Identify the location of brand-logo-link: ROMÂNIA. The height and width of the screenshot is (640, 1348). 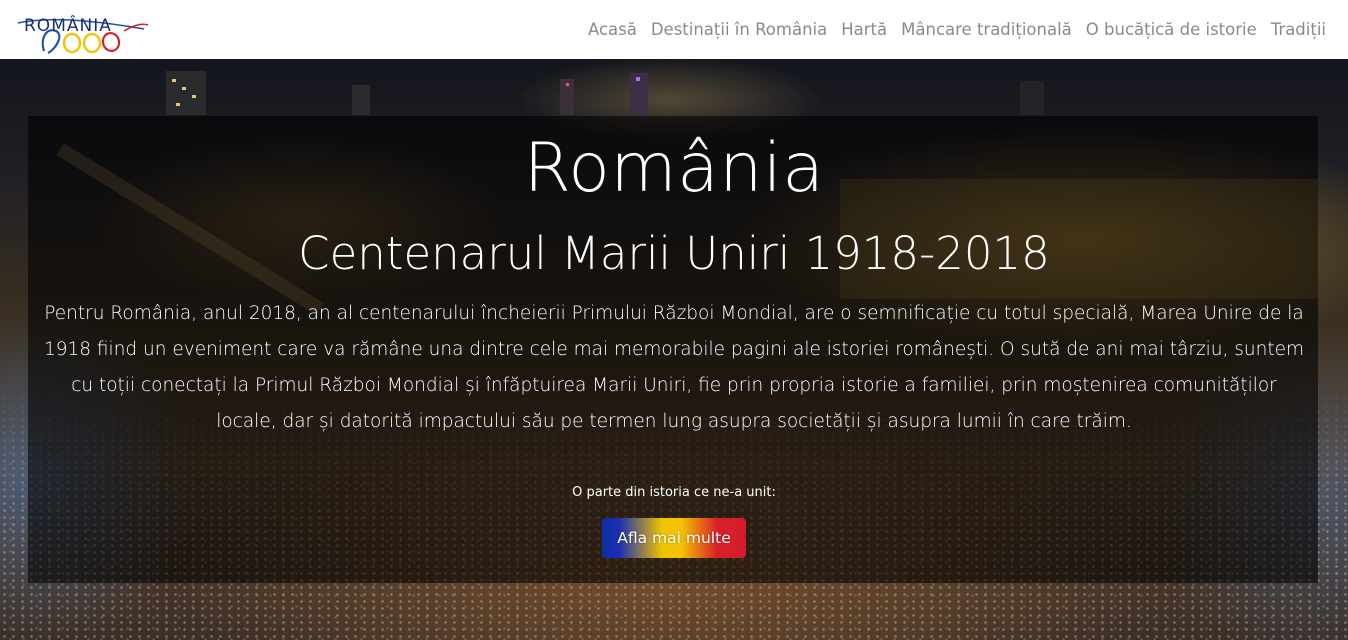
(83, 30).